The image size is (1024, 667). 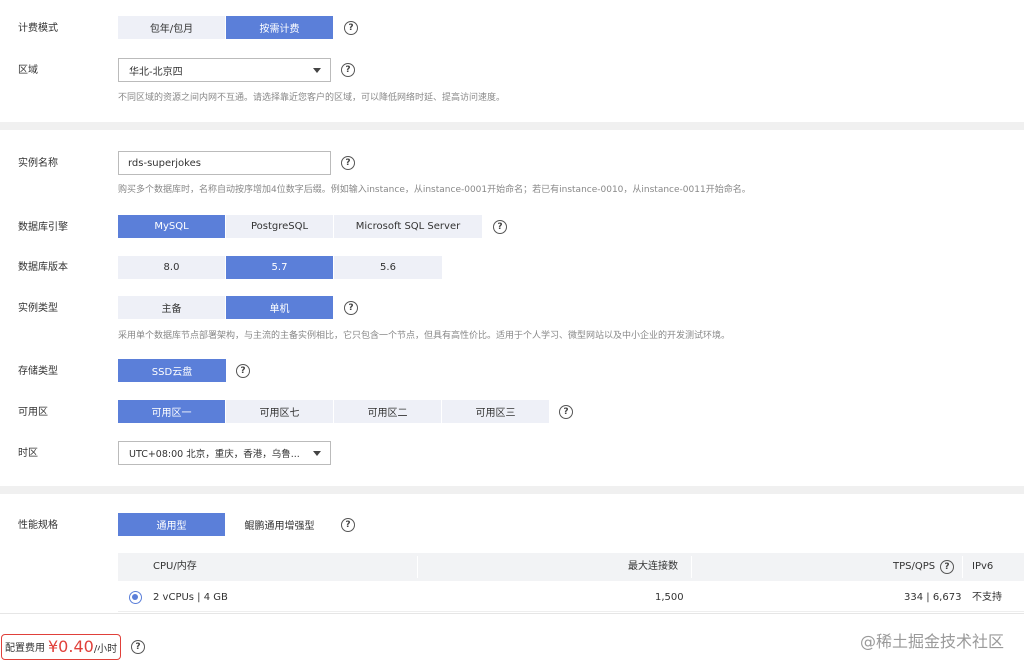 What do you see at coordinates (351, 308) in the screenshot?
I see `instance-type-help-icon: ?` at bounding box center [351, 308].